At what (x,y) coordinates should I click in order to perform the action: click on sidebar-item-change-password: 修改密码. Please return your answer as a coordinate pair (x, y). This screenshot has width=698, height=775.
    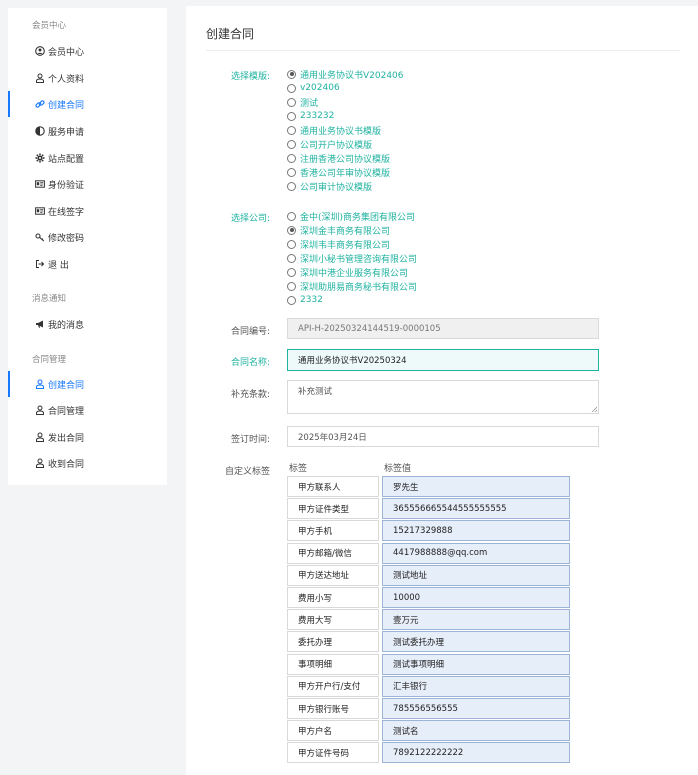
    Looking at the image, I should click on (87, 237).